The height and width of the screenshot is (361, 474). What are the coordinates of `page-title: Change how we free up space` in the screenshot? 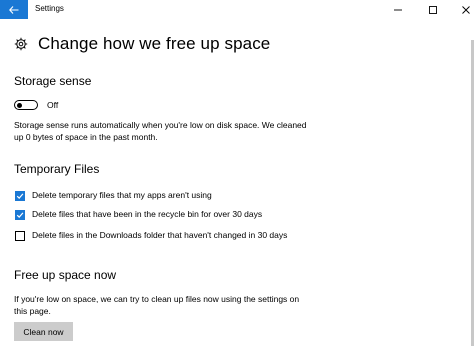 It's located at (154, 43).